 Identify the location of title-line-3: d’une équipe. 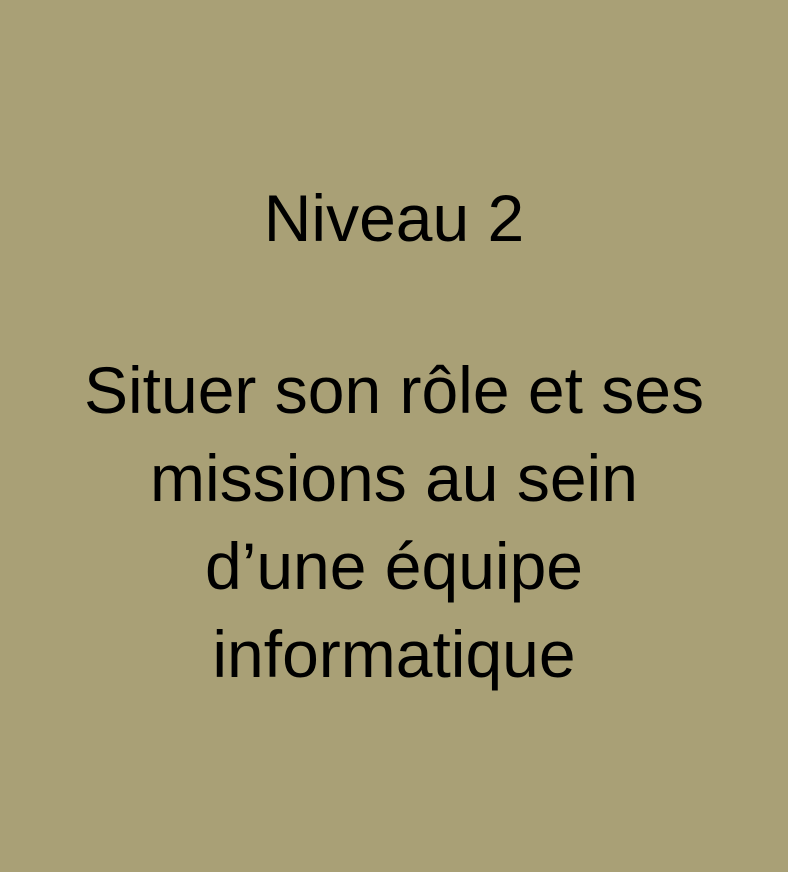
(394, 566).